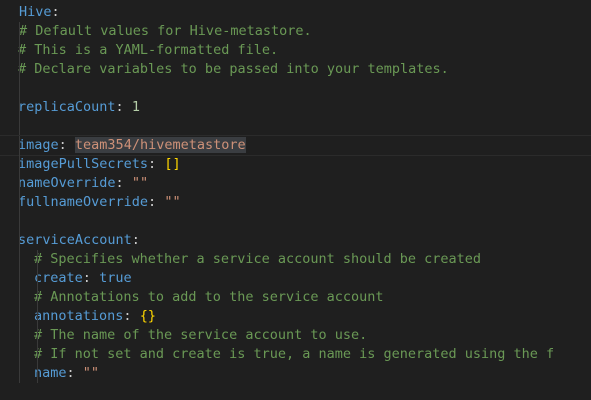 This screenshot has width=591, height=400. Describe the element at coordinates (295, 145) in the screenshot. I see `code-line-8-current: image: team354/hivemetastore` at that location.